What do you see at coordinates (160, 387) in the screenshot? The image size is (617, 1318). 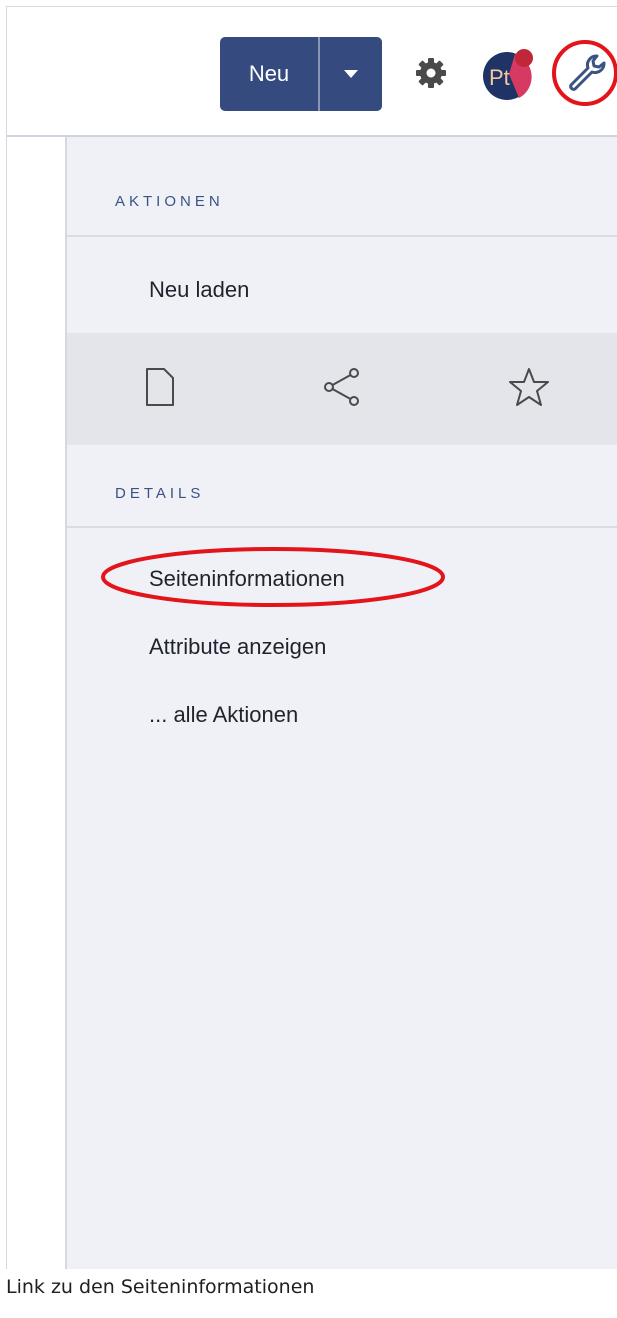 I see `page-icon` at bounding box center [160, 387].